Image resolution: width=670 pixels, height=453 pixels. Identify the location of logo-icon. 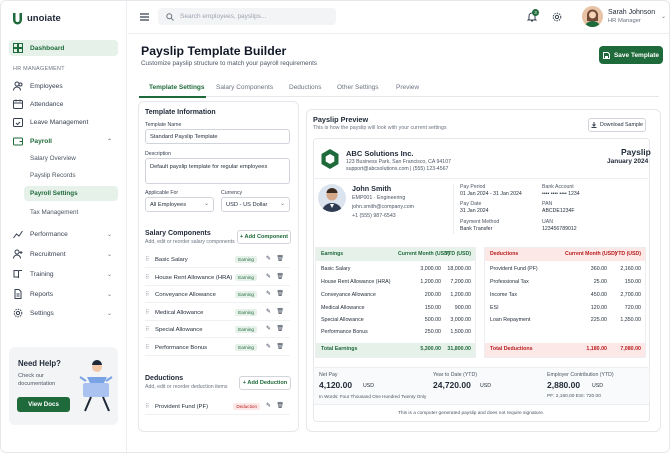
(17, 19).